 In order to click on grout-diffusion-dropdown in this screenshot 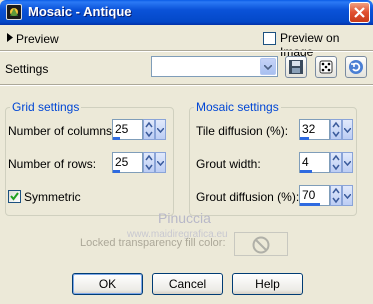, I will do `click(347, 195)`.